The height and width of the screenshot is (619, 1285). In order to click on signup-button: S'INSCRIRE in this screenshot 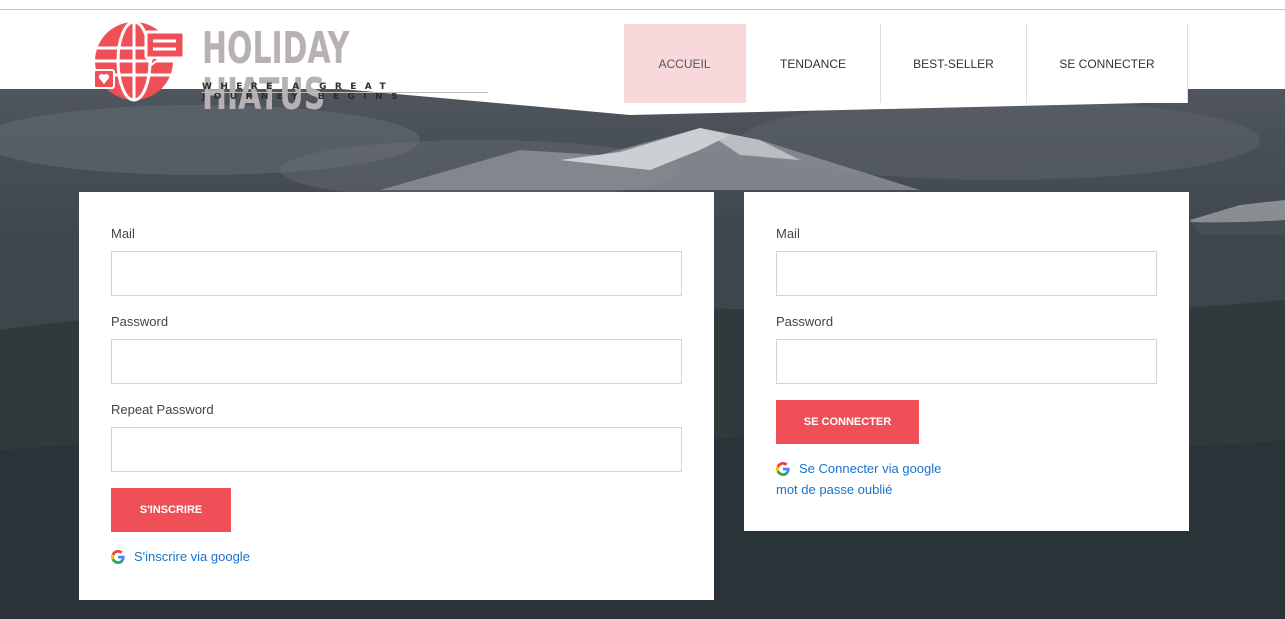, I will do `click(171, 510)`.